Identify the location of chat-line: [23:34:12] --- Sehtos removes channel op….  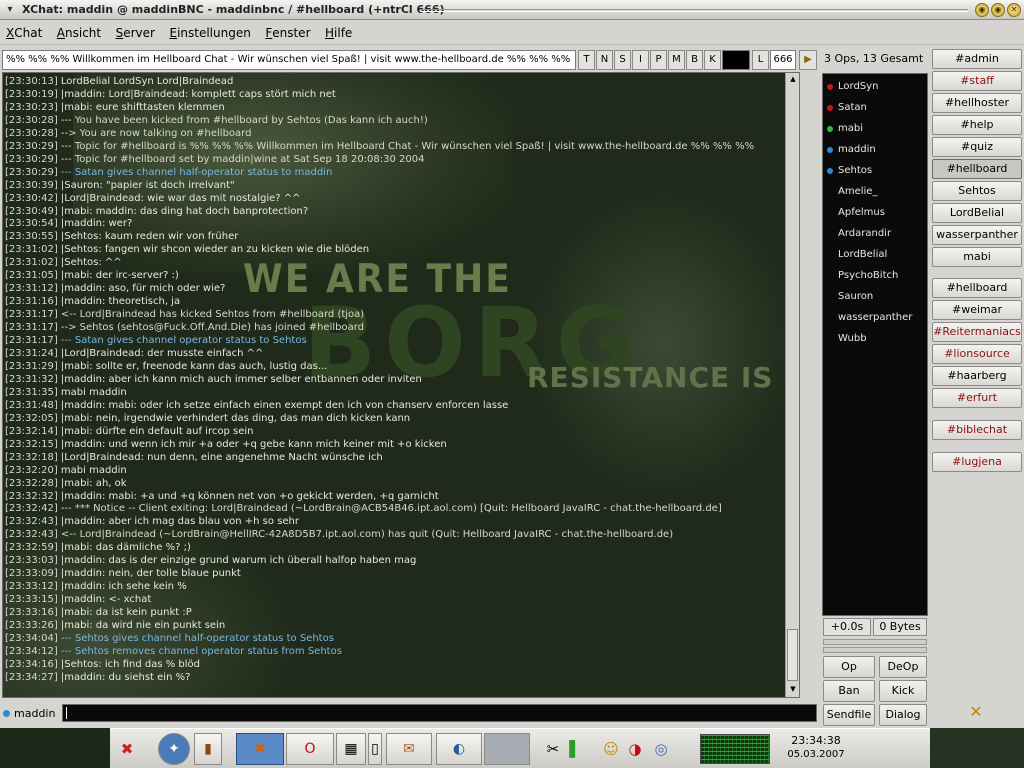
(395, 651).